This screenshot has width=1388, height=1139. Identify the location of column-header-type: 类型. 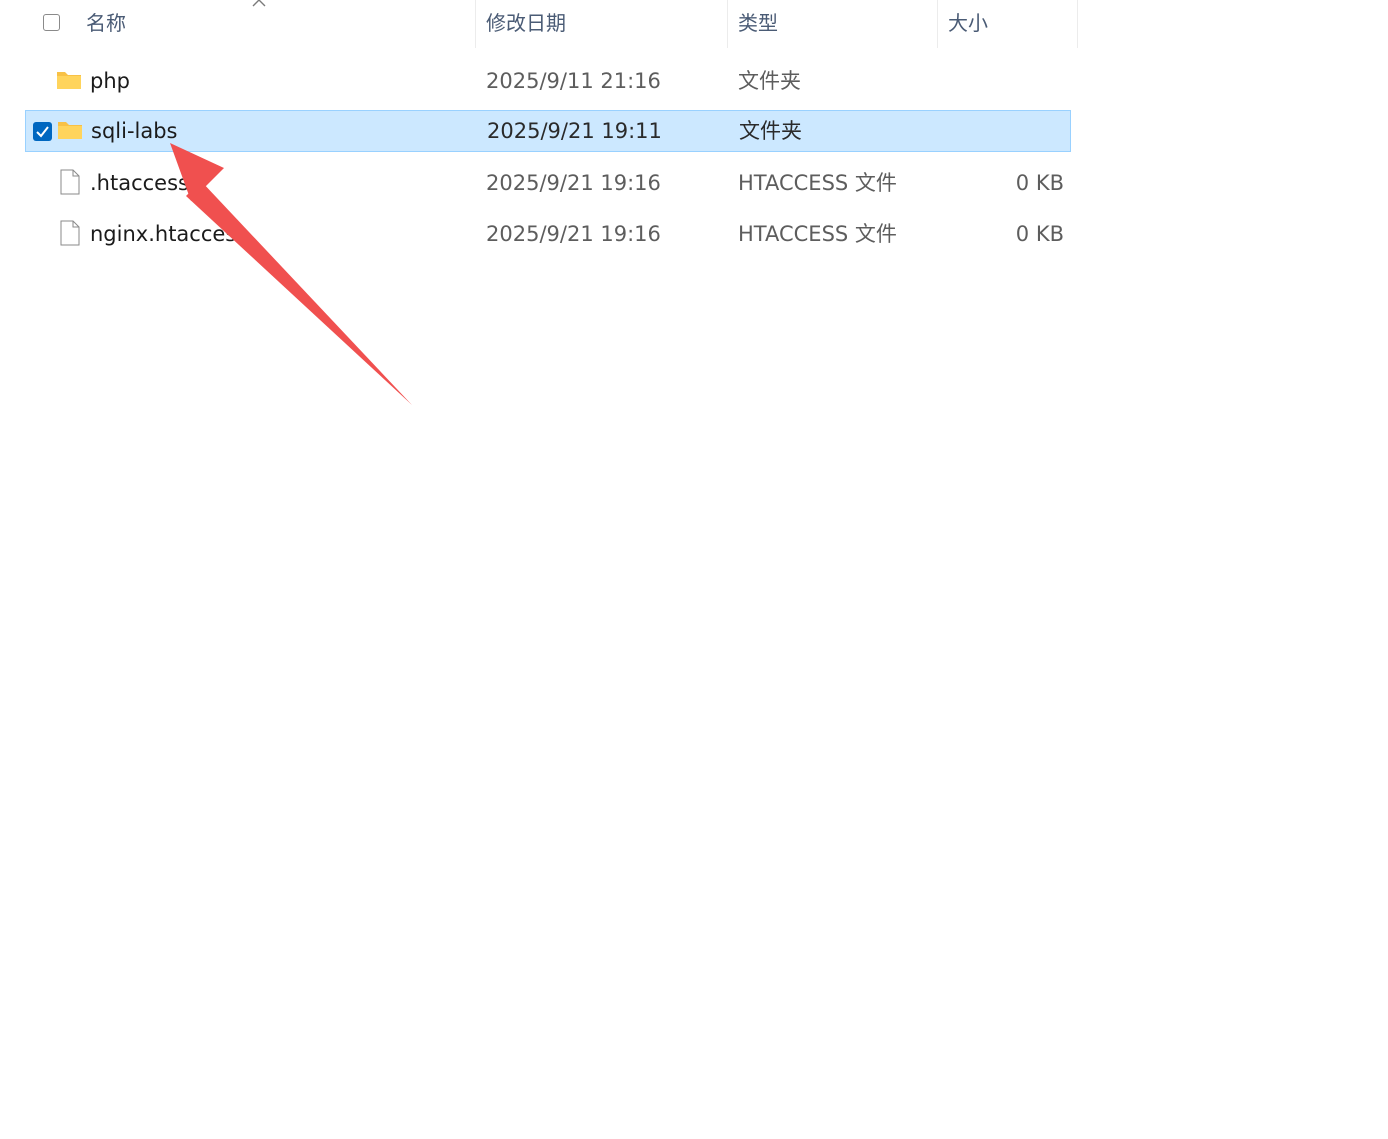
(758, 24).